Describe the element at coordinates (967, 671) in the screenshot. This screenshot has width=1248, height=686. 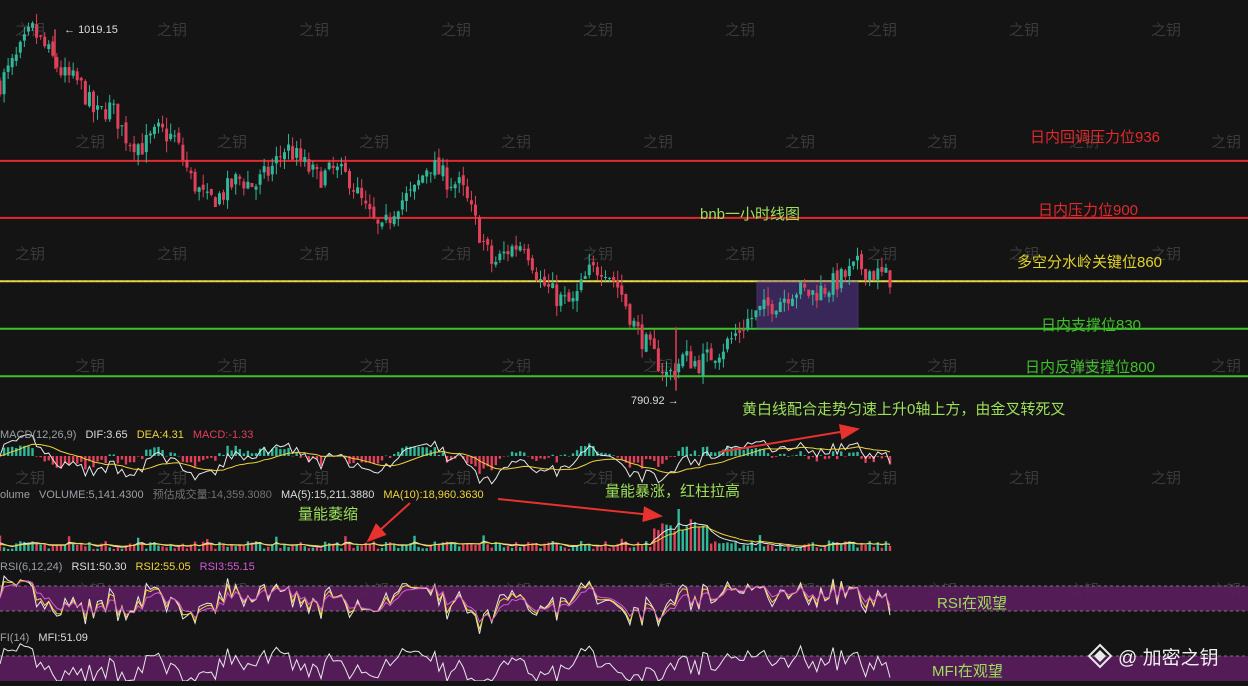
I see `mfi-annotation: MFI在观望` at that location.